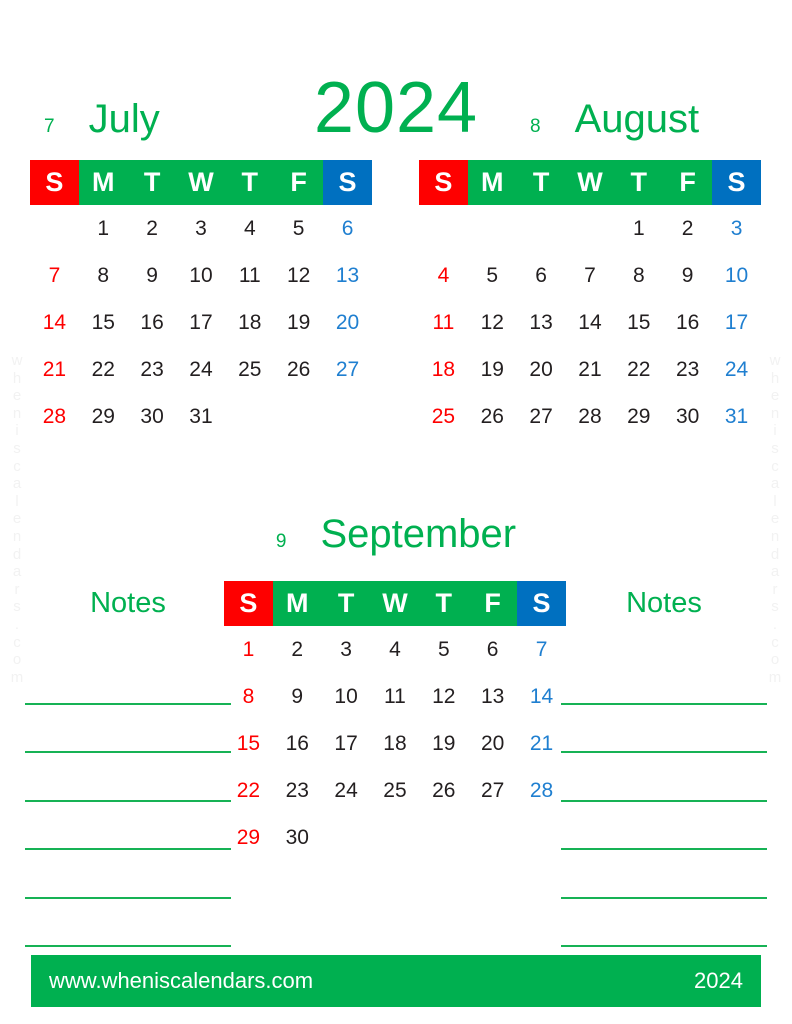  I want to click on notes-lines-right, so click(664, 801).